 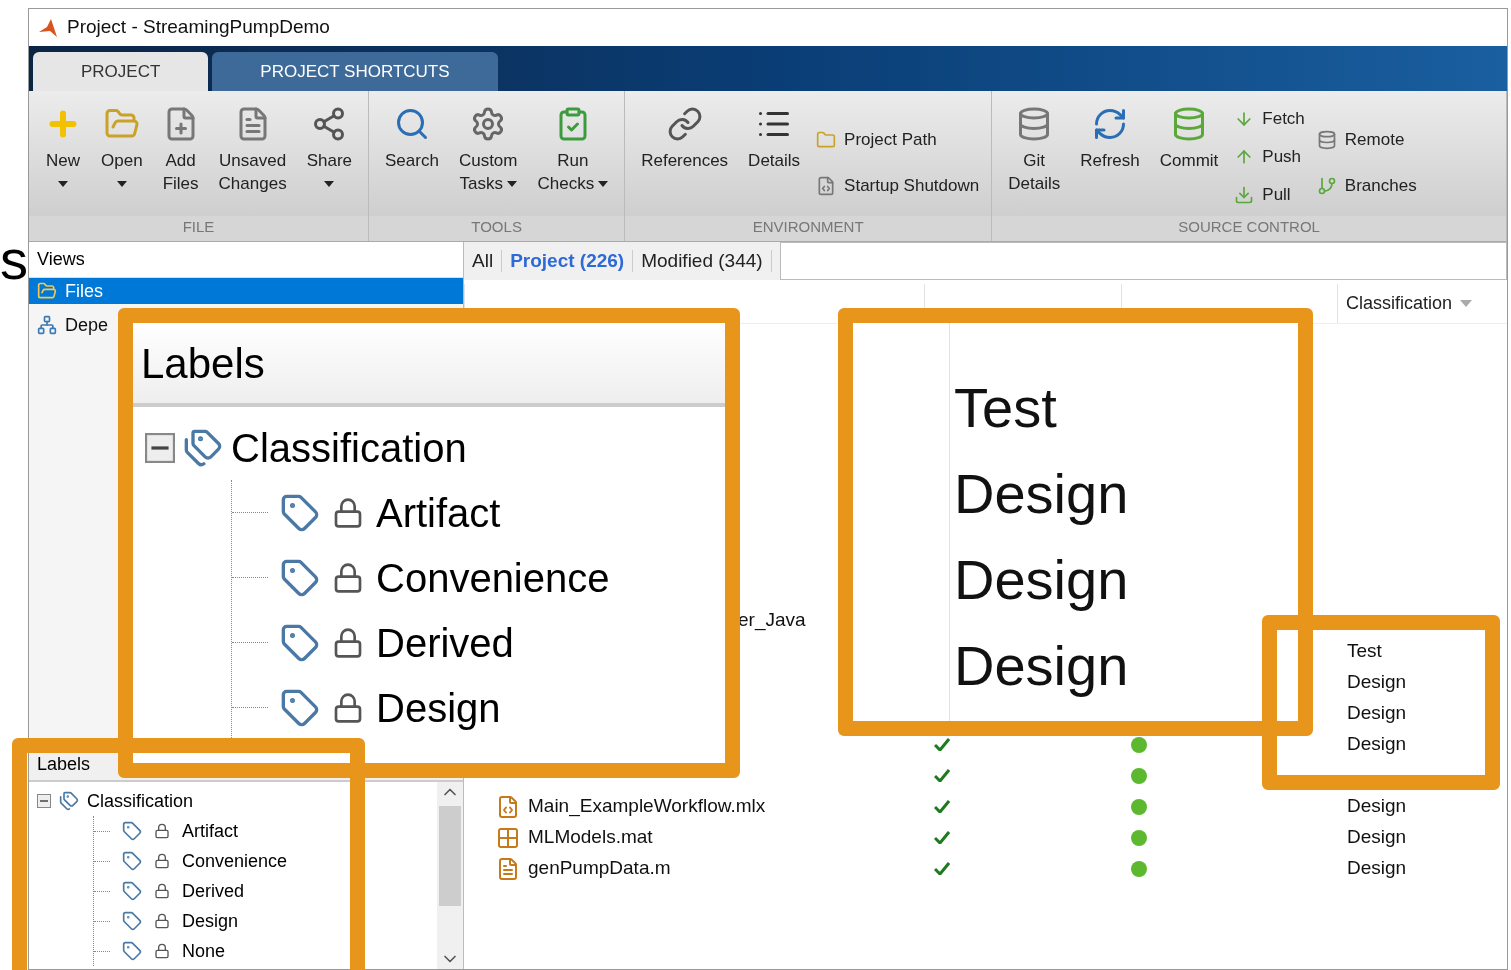 What do you see at coordinates (573, 147) in the screenshot?
I see `ribbon-button: Run Checks` at bounding box center [573, 147].